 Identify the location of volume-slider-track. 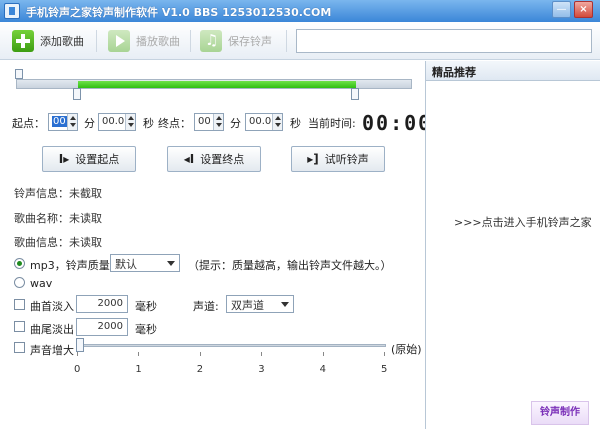
(231, 345).